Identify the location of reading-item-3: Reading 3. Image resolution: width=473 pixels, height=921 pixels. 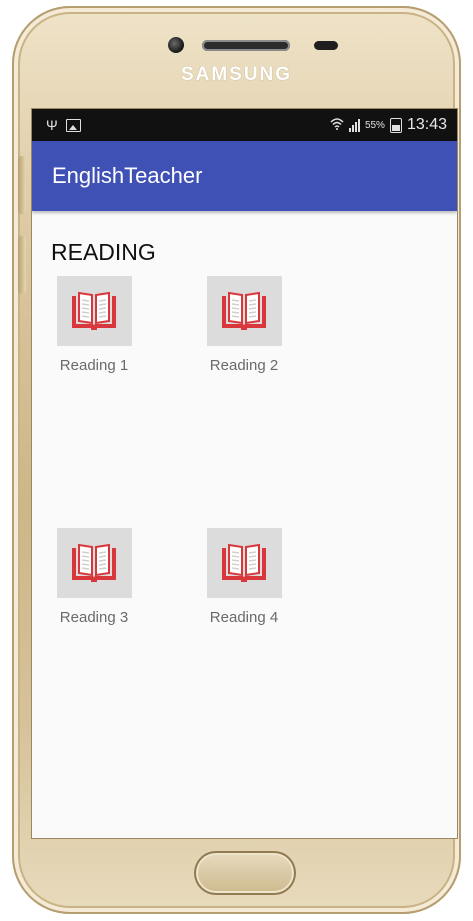
(94, 577).